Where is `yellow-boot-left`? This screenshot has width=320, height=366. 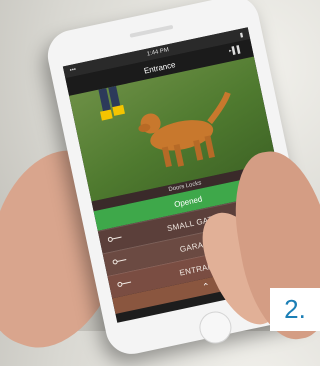
yellow-boot-left is located at coordinates (106, 115).